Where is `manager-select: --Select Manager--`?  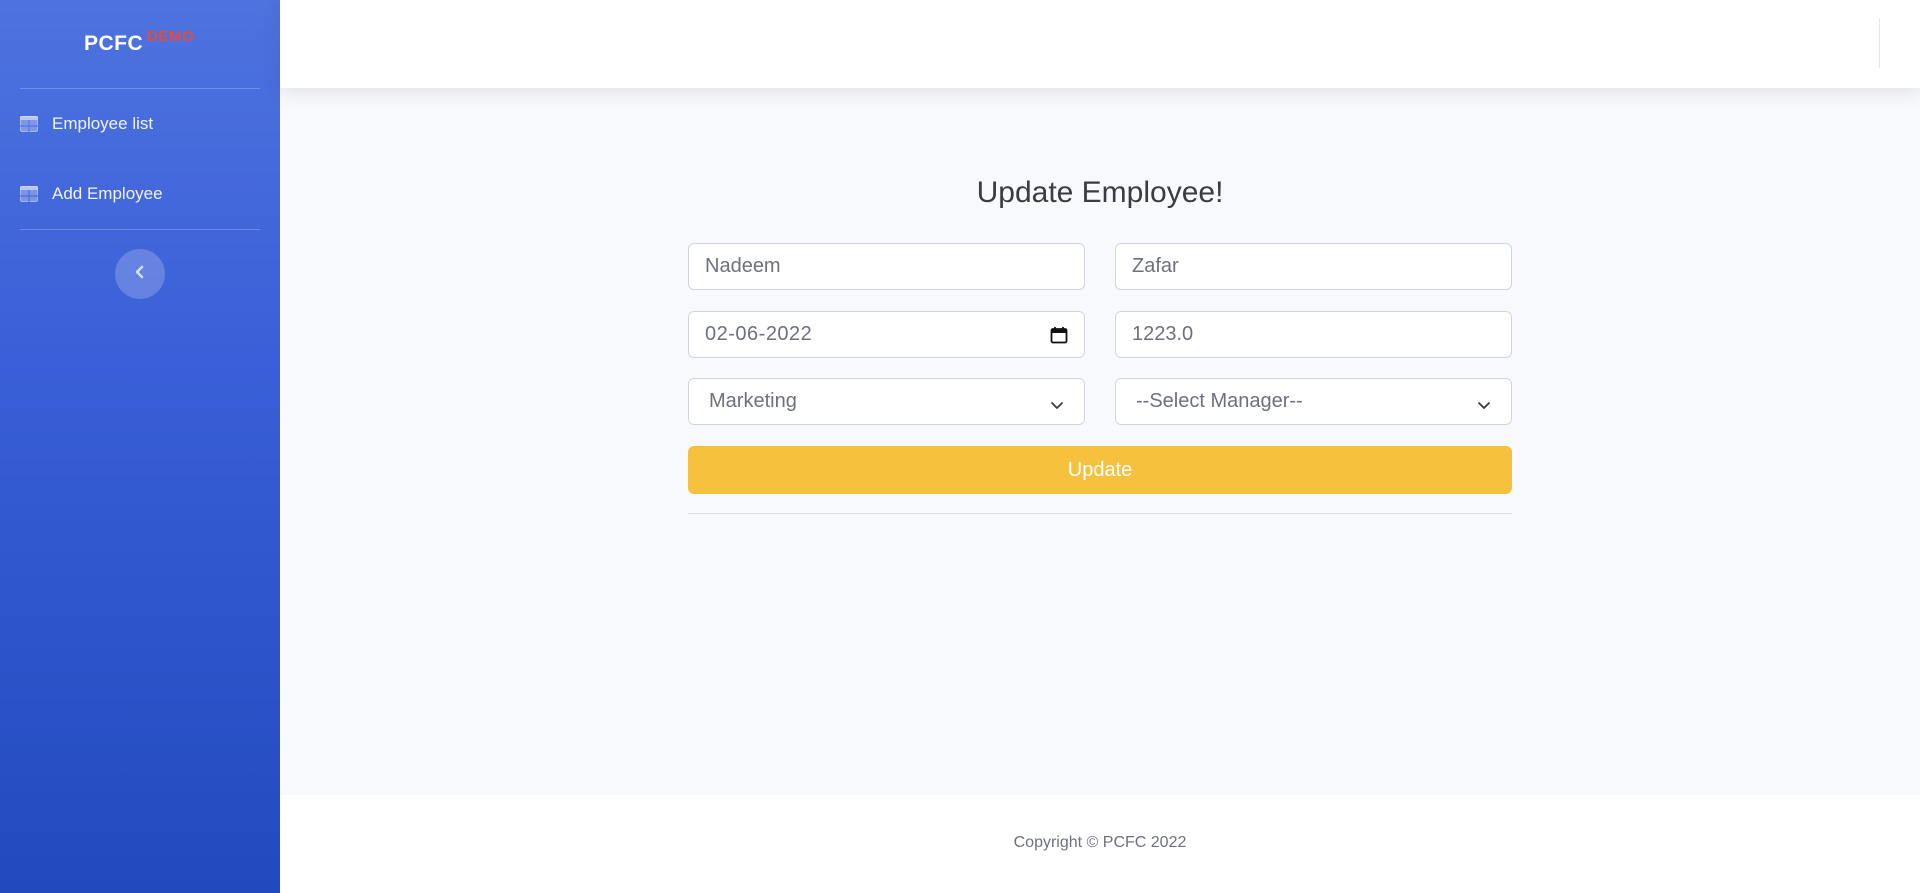
manager-select: --Select Manager-- is located at coordinates (1313, 401).